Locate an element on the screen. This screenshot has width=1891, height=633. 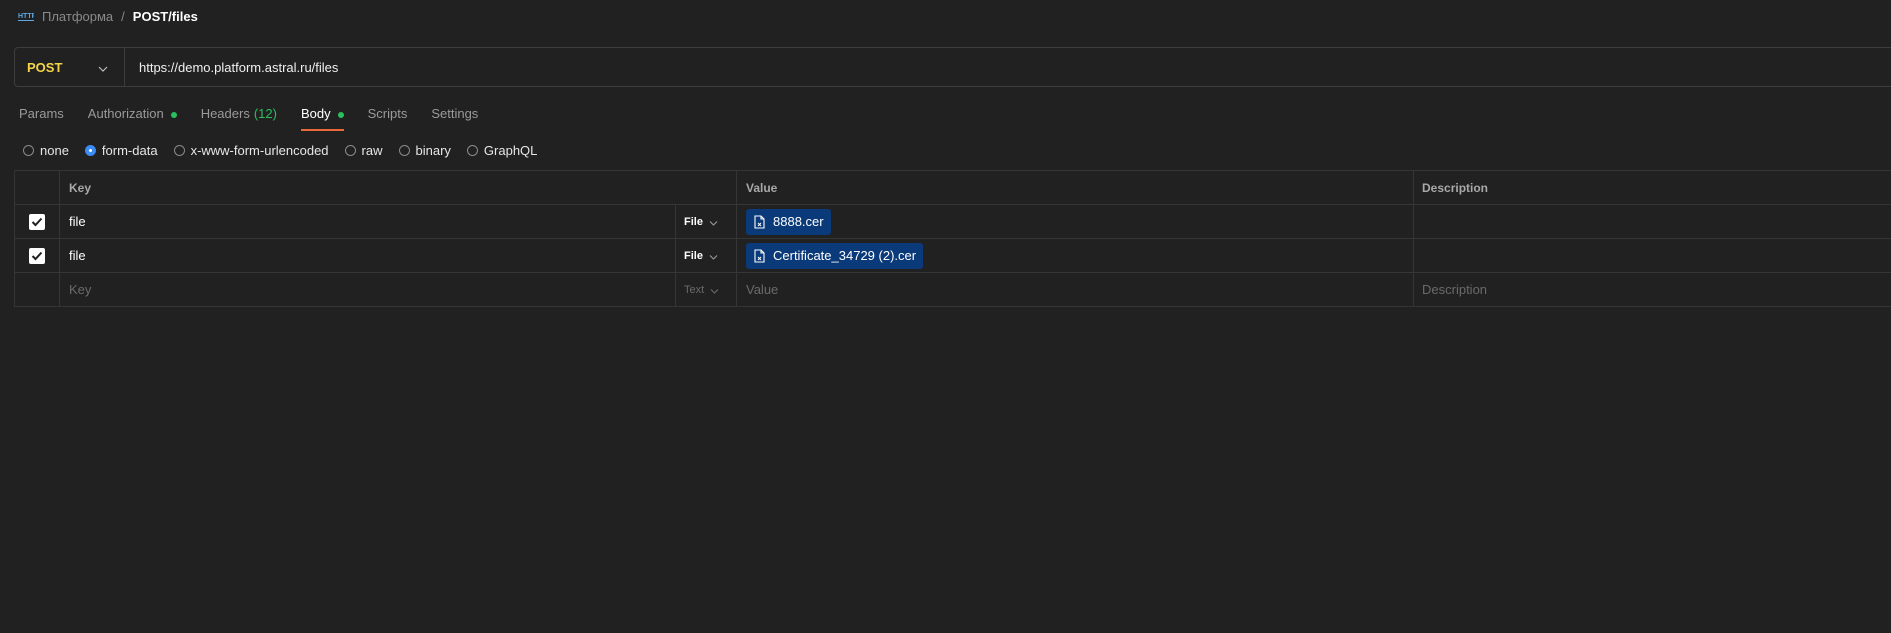
value-cell: 8888.cer is located at coordinates (1075, 221).